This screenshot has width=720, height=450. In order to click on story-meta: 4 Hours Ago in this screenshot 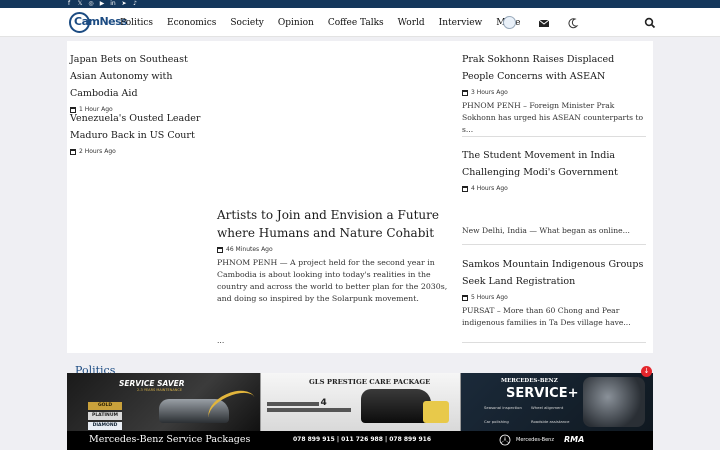, I will do `click(555, 188)`.